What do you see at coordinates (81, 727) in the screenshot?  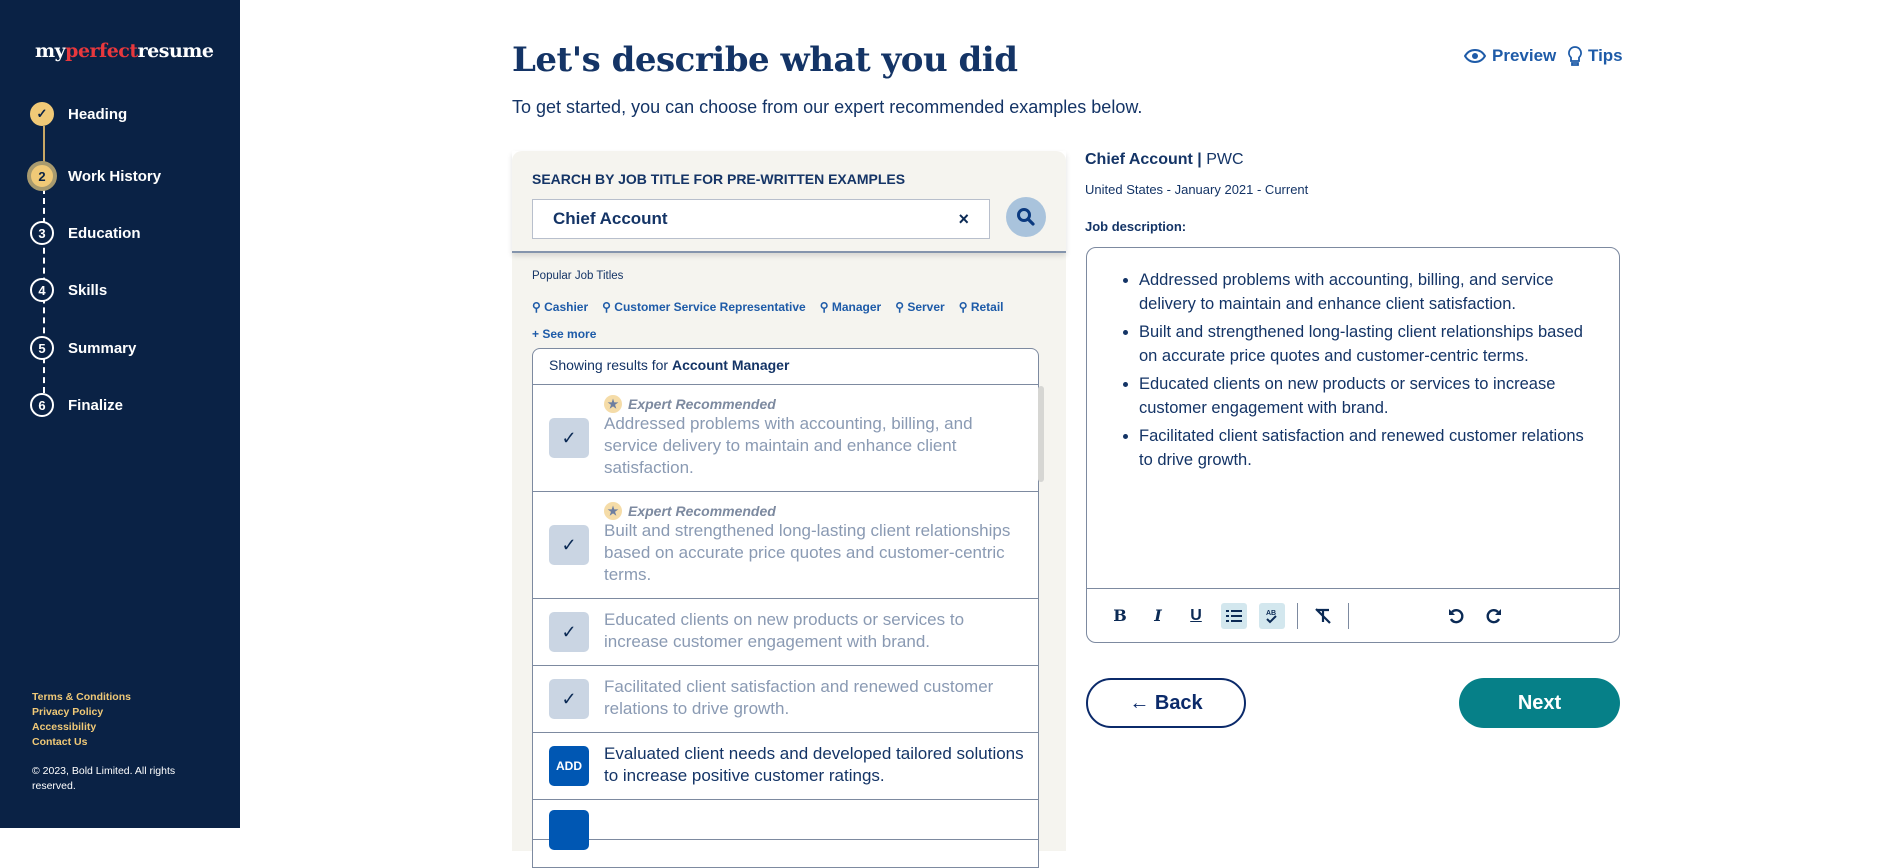 I see `footer-link: Accessibility` at bounding box center [81, 727].